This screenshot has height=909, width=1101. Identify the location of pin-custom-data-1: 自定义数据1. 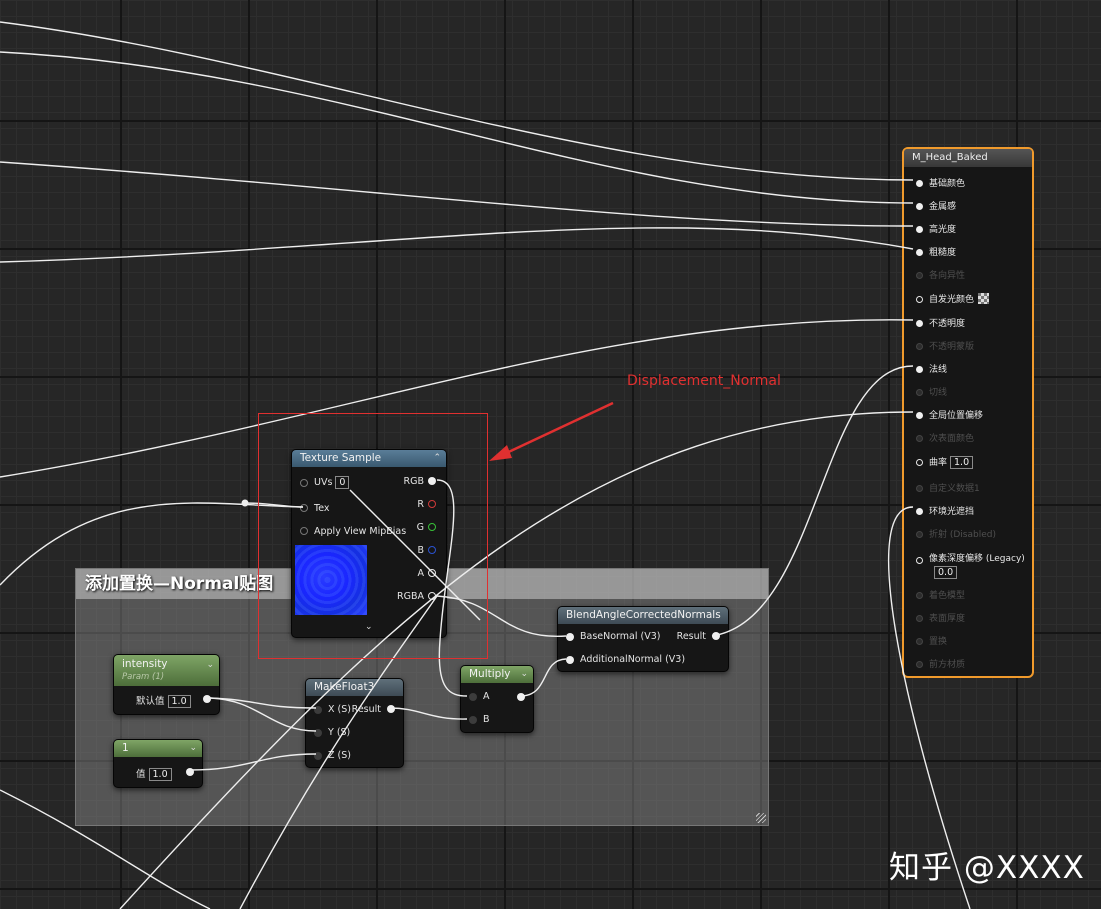
(948, 487).